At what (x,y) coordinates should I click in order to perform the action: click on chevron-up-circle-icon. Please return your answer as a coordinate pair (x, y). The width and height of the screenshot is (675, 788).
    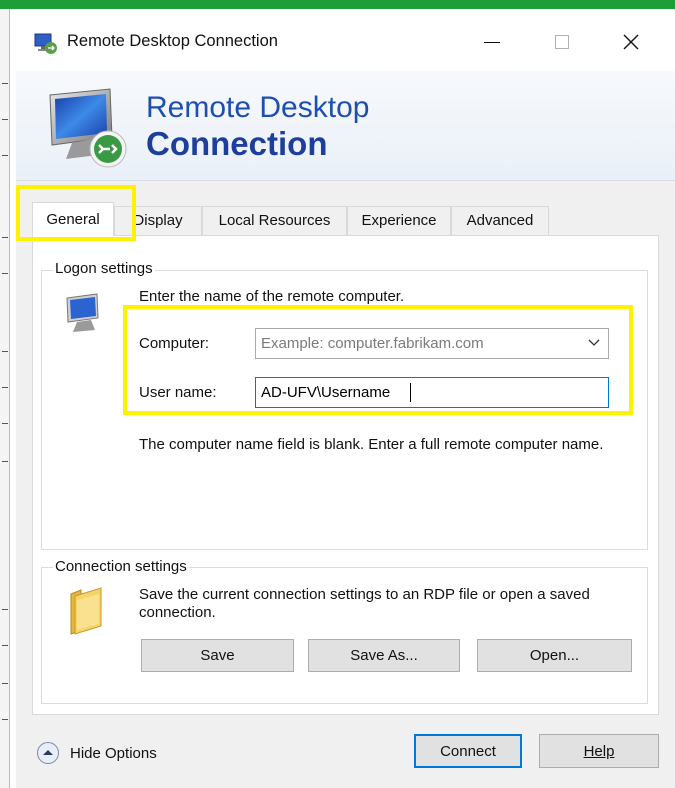
    Looking at the image, I should click on (48, 753).